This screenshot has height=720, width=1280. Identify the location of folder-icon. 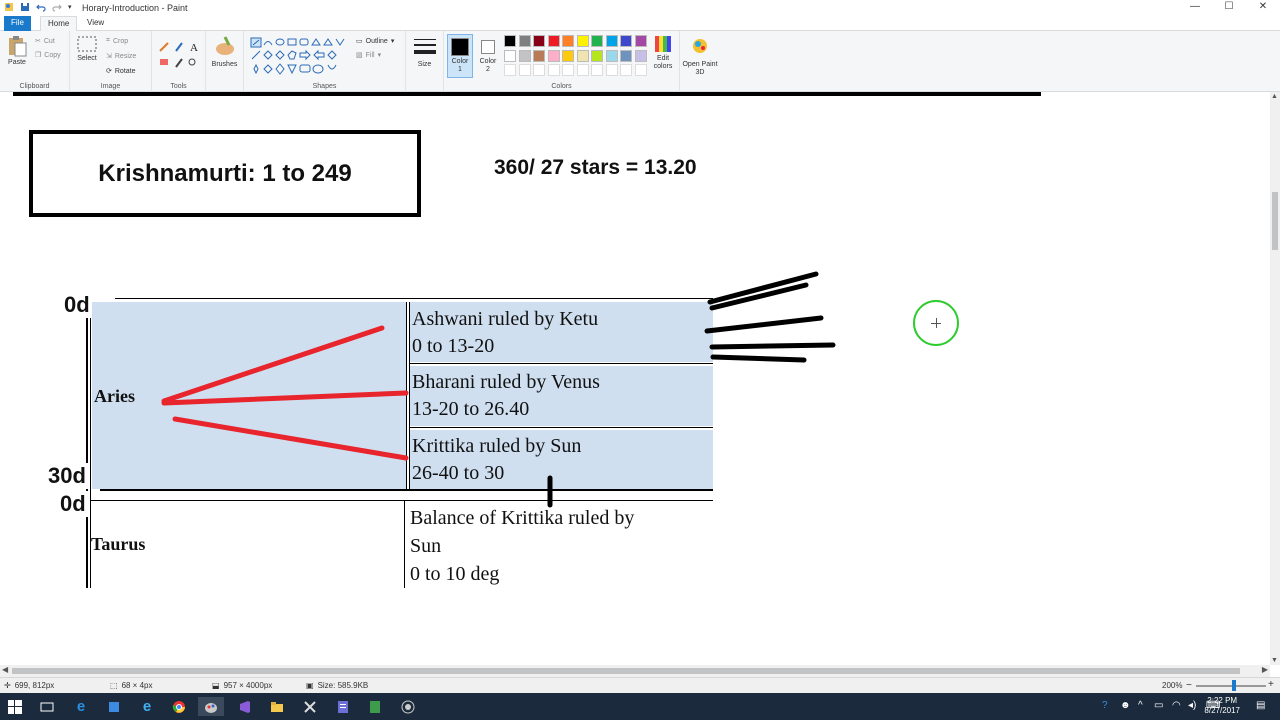
(277, 706).